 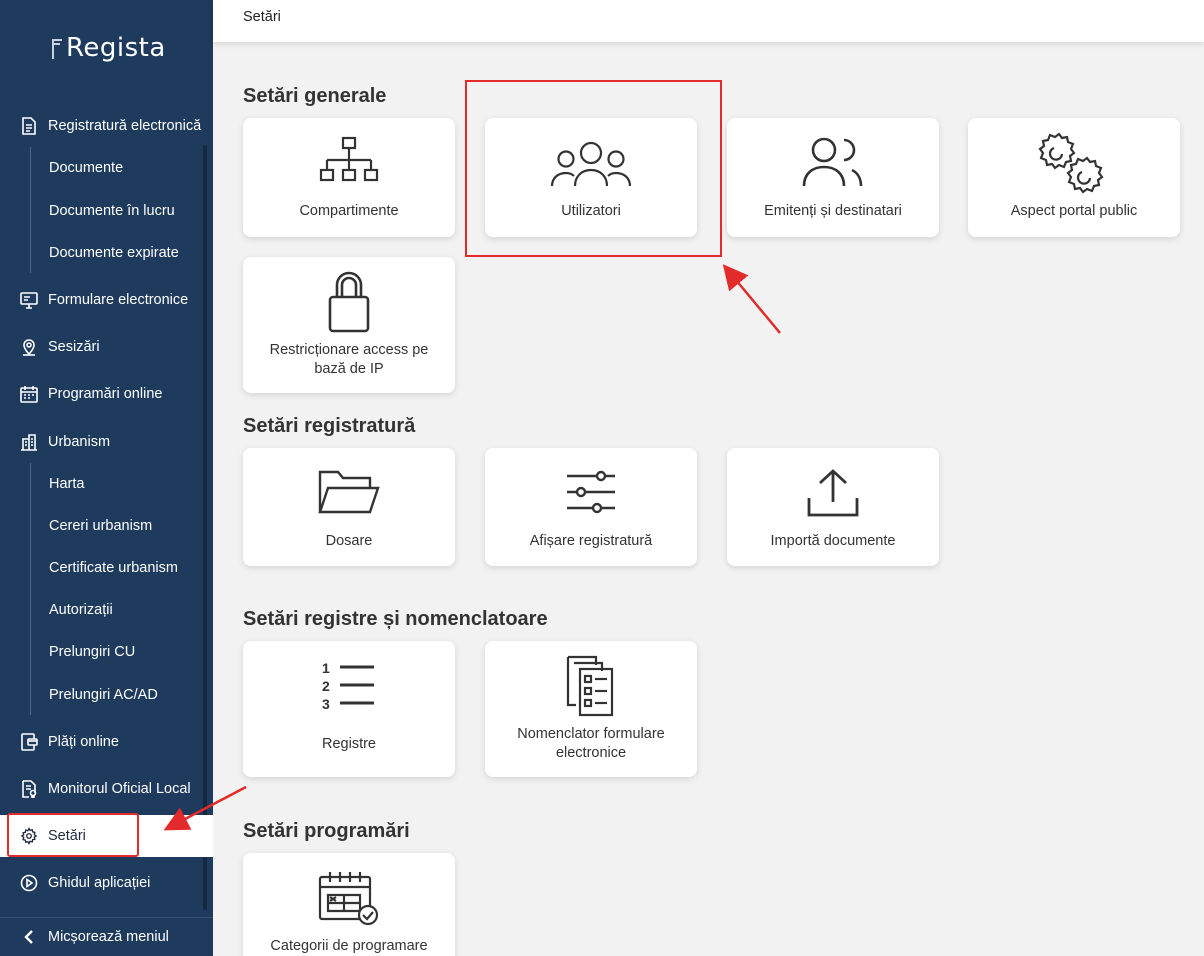 I want to click on sidebar-item-documente-expirate: Documente expirate, so click(x=106, y=253).